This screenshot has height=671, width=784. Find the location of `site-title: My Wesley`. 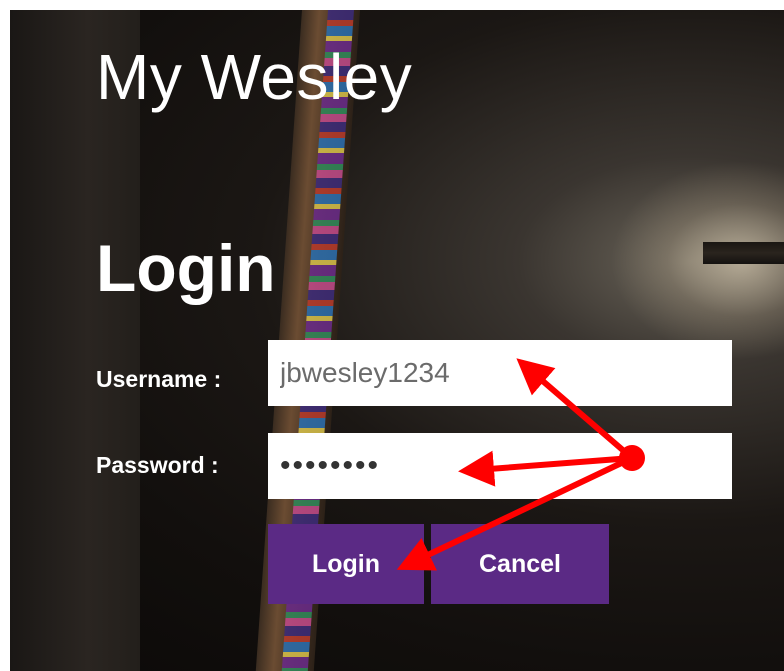

site-title: My Wesley is located at coordinates (254, 77).